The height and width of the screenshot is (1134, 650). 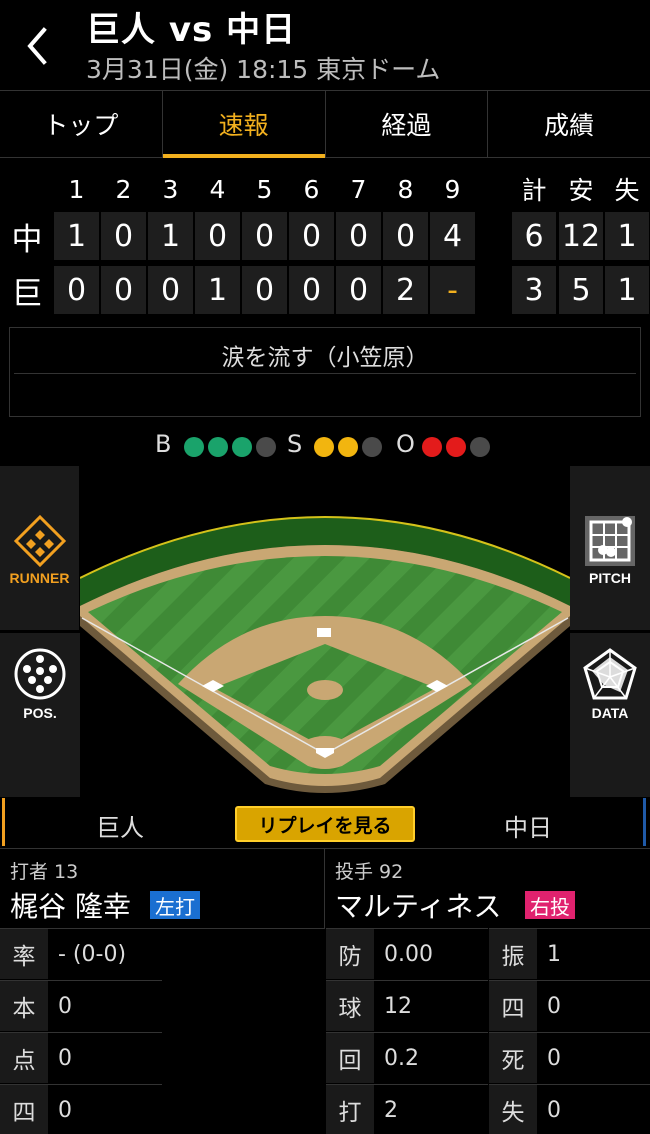 I want to click on pitch-label: PITCH, so click(x=610, y=578).